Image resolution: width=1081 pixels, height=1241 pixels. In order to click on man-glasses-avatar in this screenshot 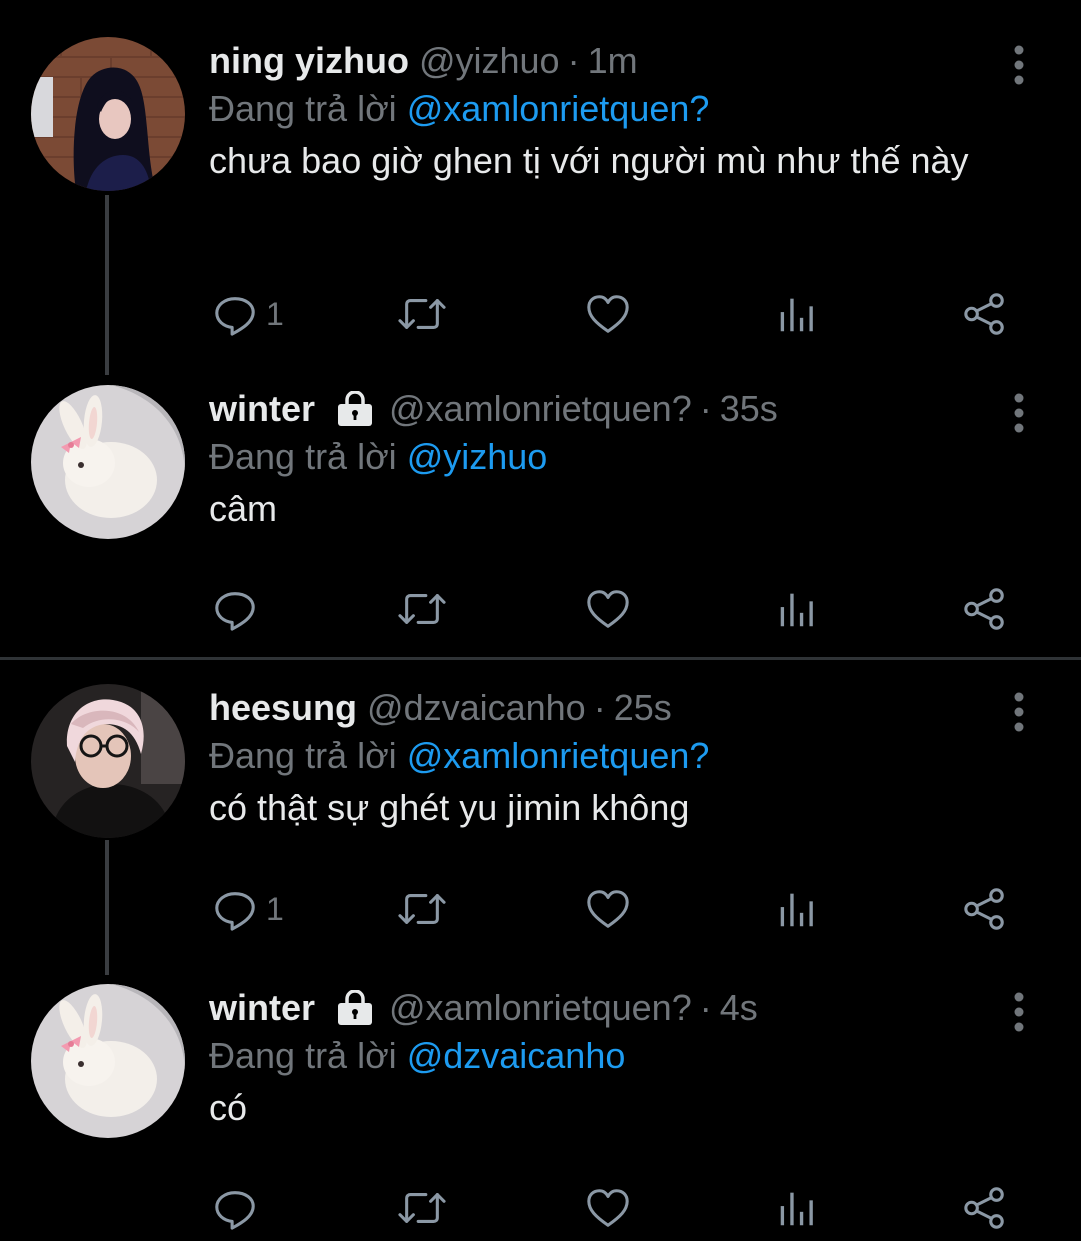, I will do `click(108, 761)`.